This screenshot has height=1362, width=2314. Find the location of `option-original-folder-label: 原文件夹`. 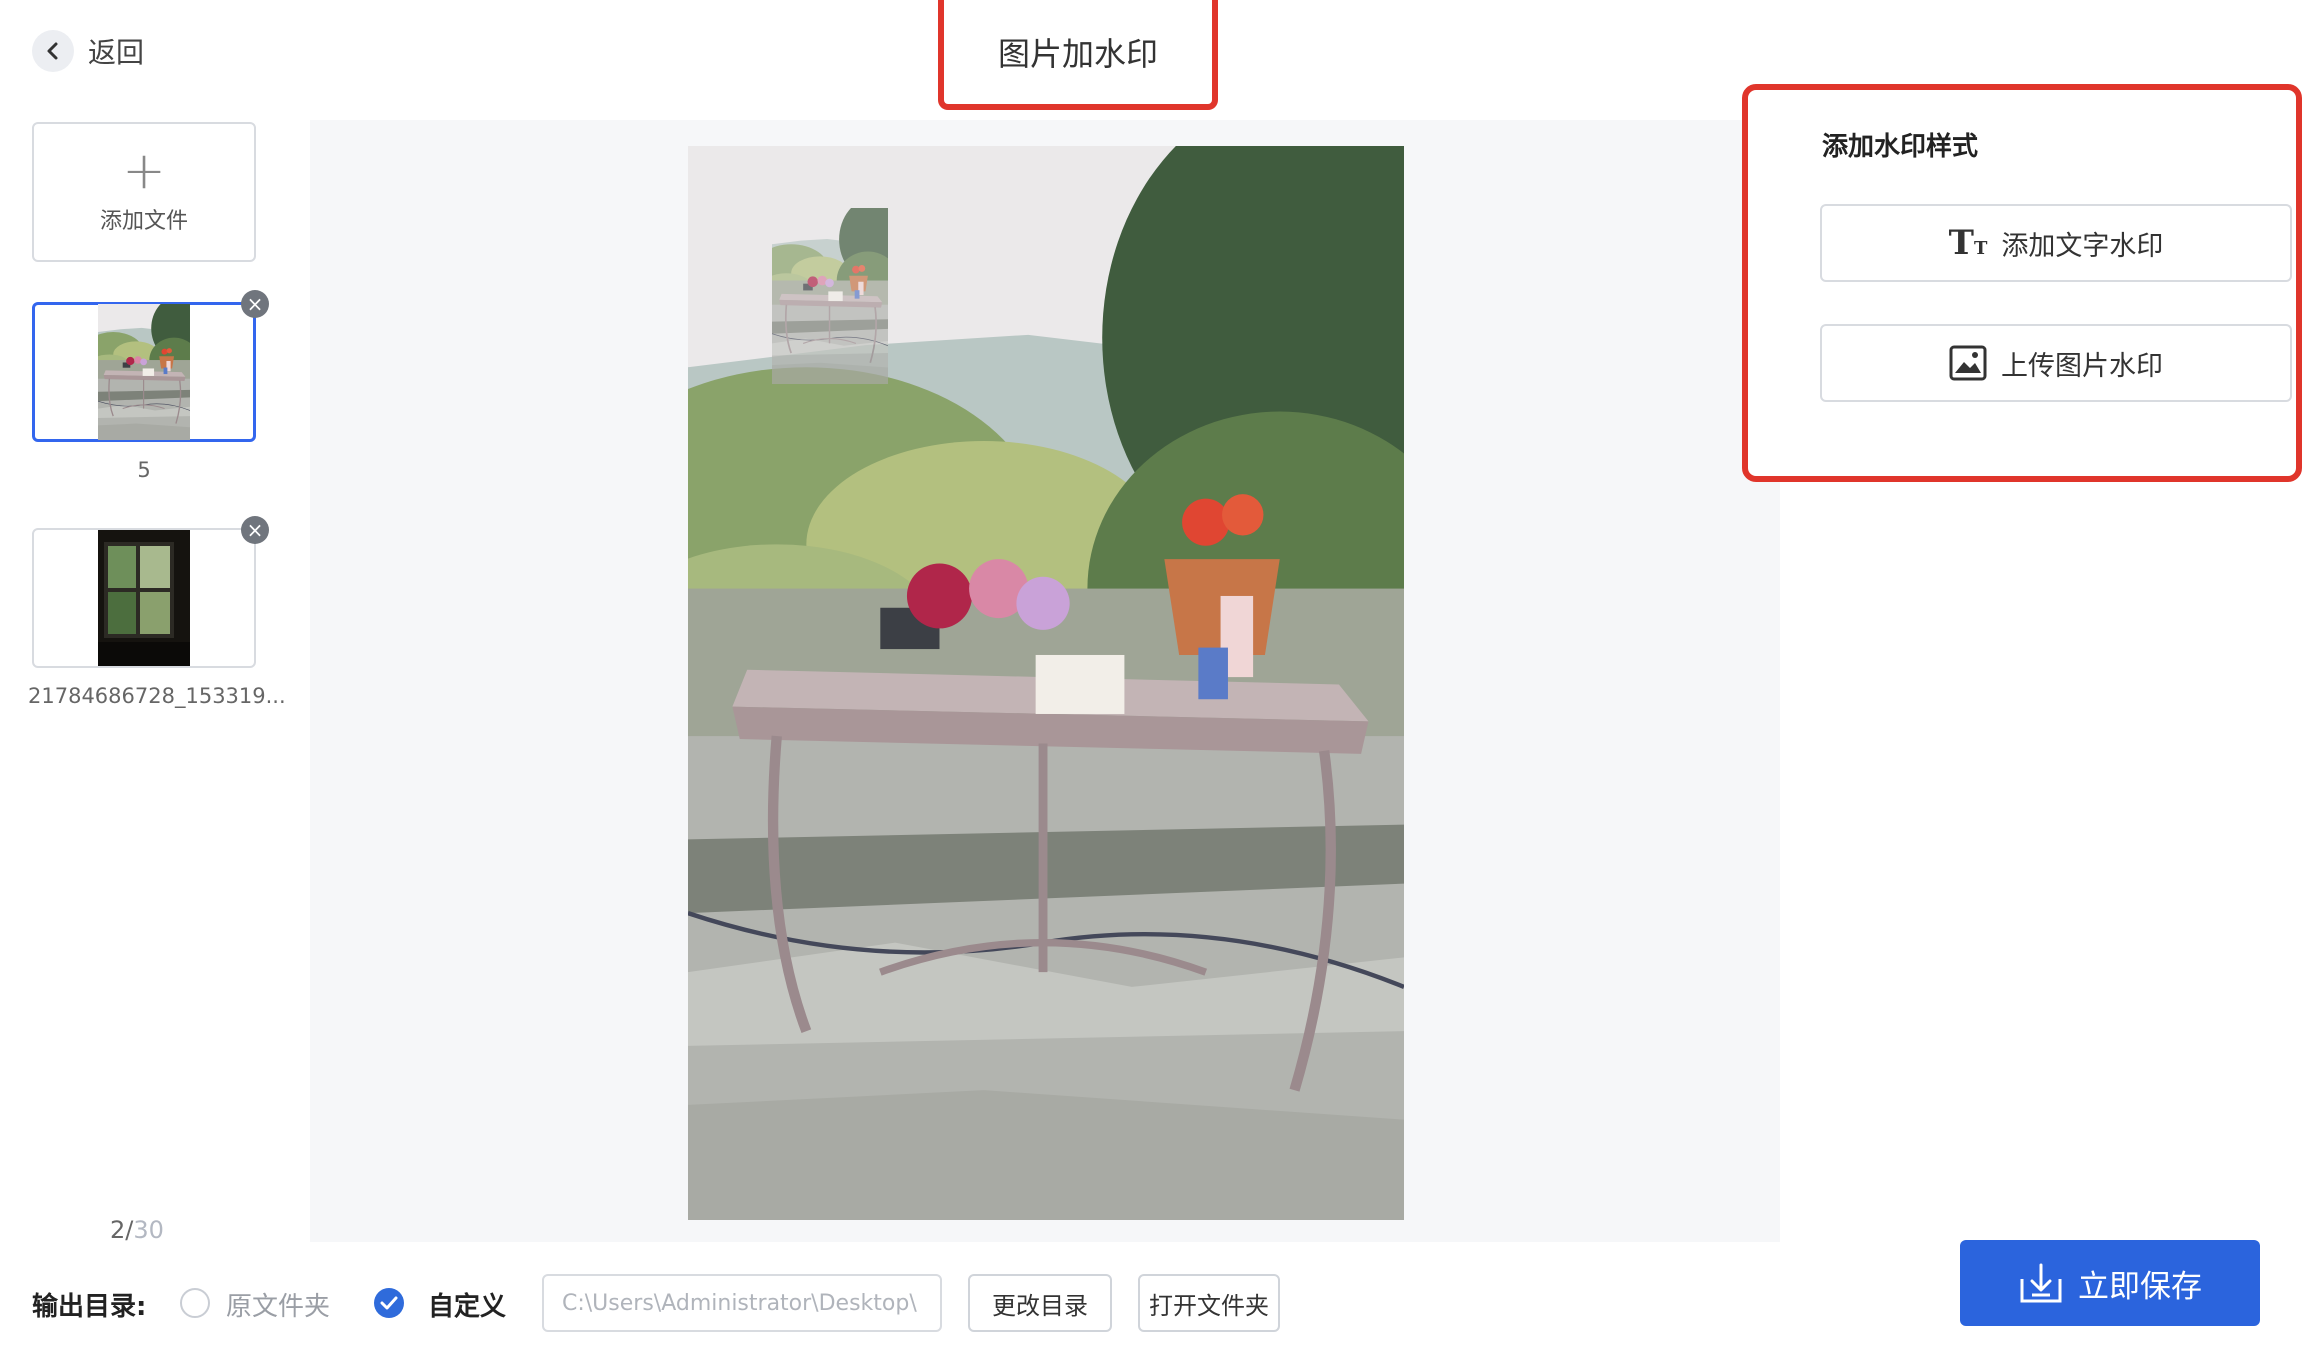

option-original-folder-label: 原文件夹 is located at coordinates (278, 1307).